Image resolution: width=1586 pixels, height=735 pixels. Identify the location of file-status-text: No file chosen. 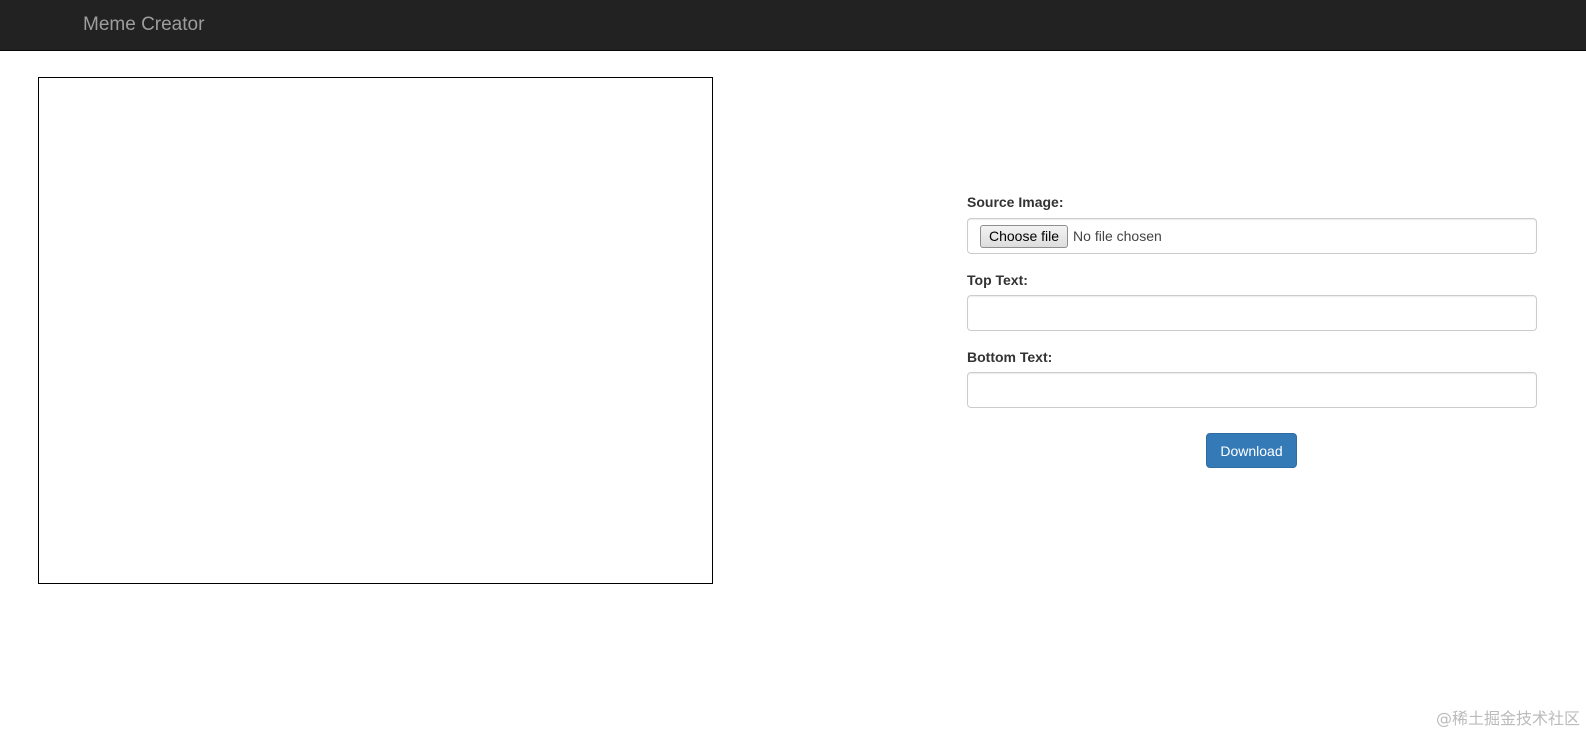
(1117, 236).